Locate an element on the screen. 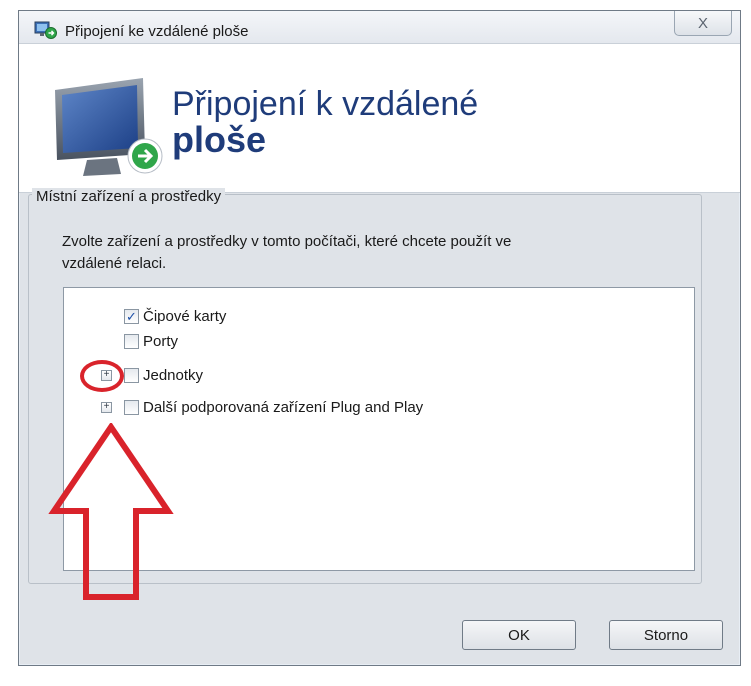 This screenshot has width=751, height=686. close-icon: X is located at coordinates (702, 23).